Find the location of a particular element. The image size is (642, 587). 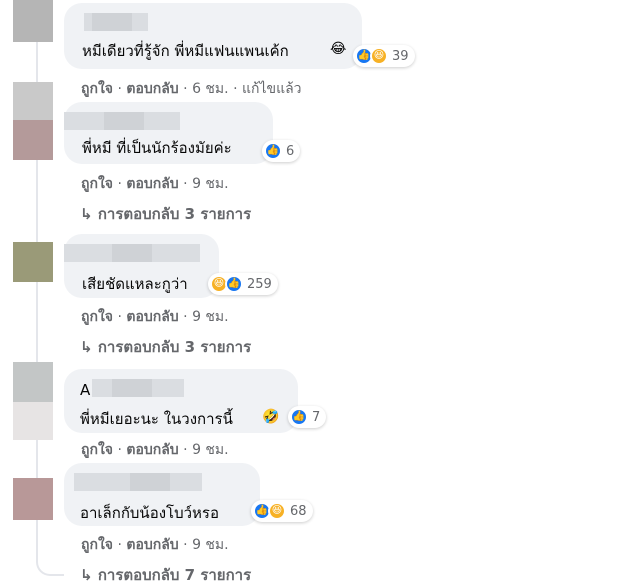

edited-label: แก้ไขแล้ว is located at coordinates (271, 89).